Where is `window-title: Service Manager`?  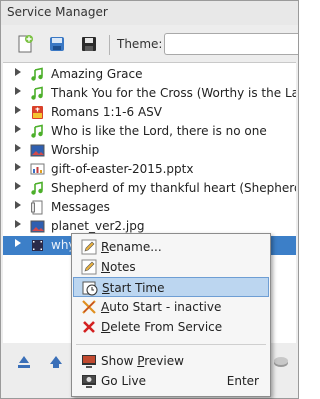
window-title: Service Manager is located at coordinates (57, 12).